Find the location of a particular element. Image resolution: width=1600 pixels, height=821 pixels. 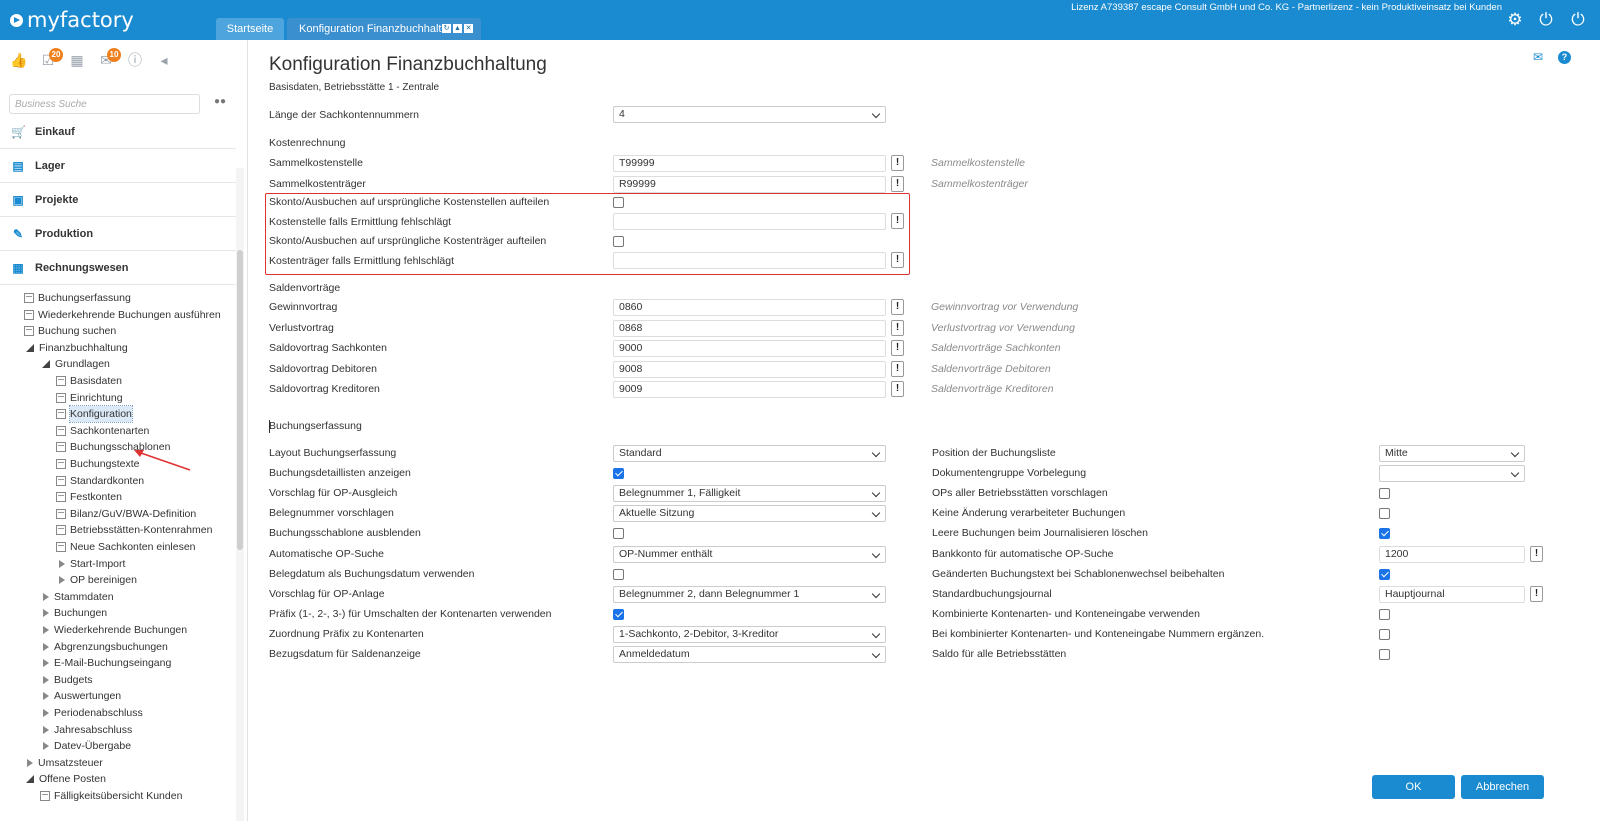

ktr-fallback-lookup-button: ! is located at coordinates (897, 260).